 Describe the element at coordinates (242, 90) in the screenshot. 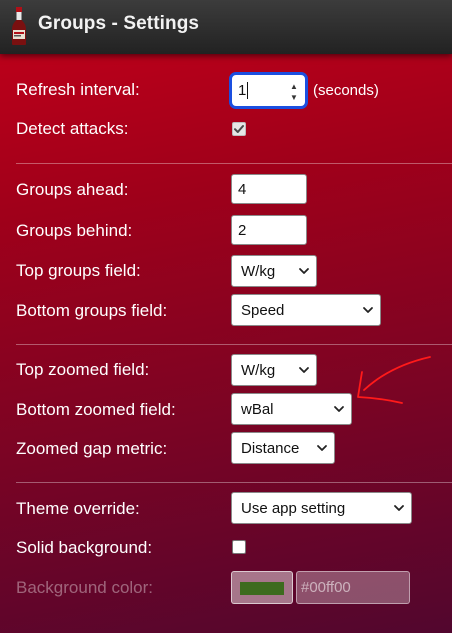

I see `refresh-interval-value: 1` at that location.